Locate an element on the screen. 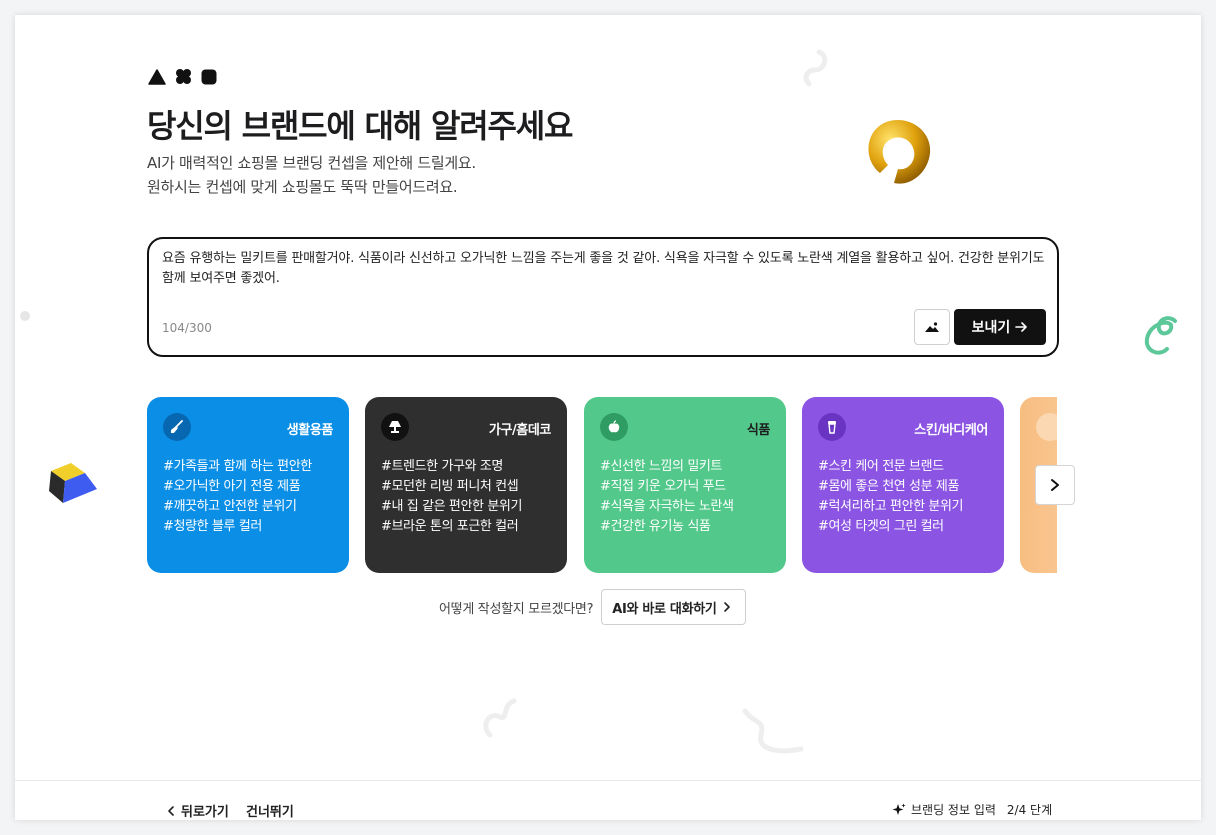 This screenshot has width=1216, height=835. character-counter: 104/300 is located at coordinates (187, 328).